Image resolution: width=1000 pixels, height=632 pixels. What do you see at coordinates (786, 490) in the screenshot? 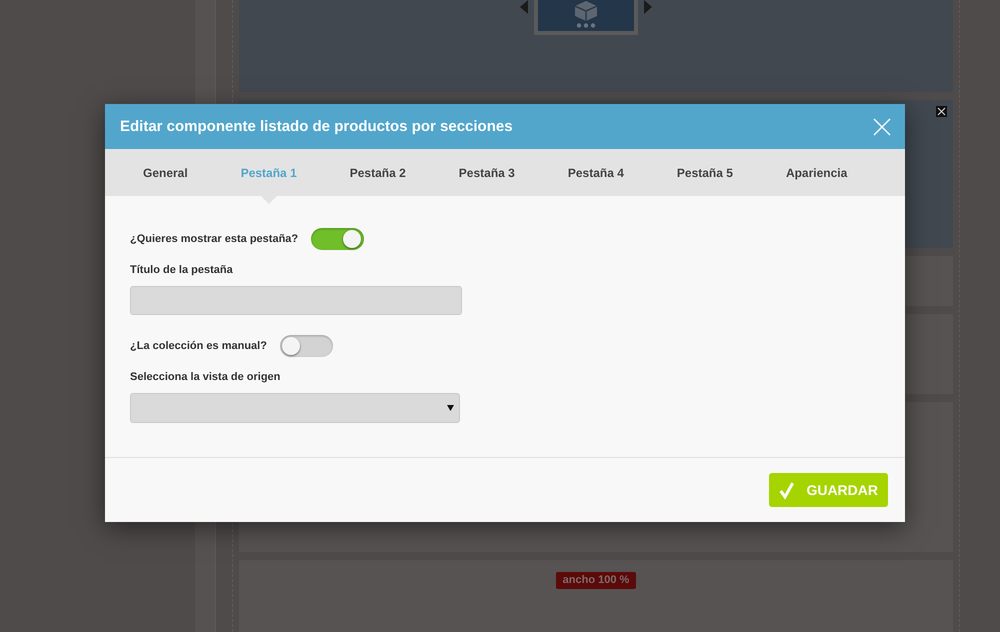
I see `checkmark-icon` at bounding box center [786, 490].